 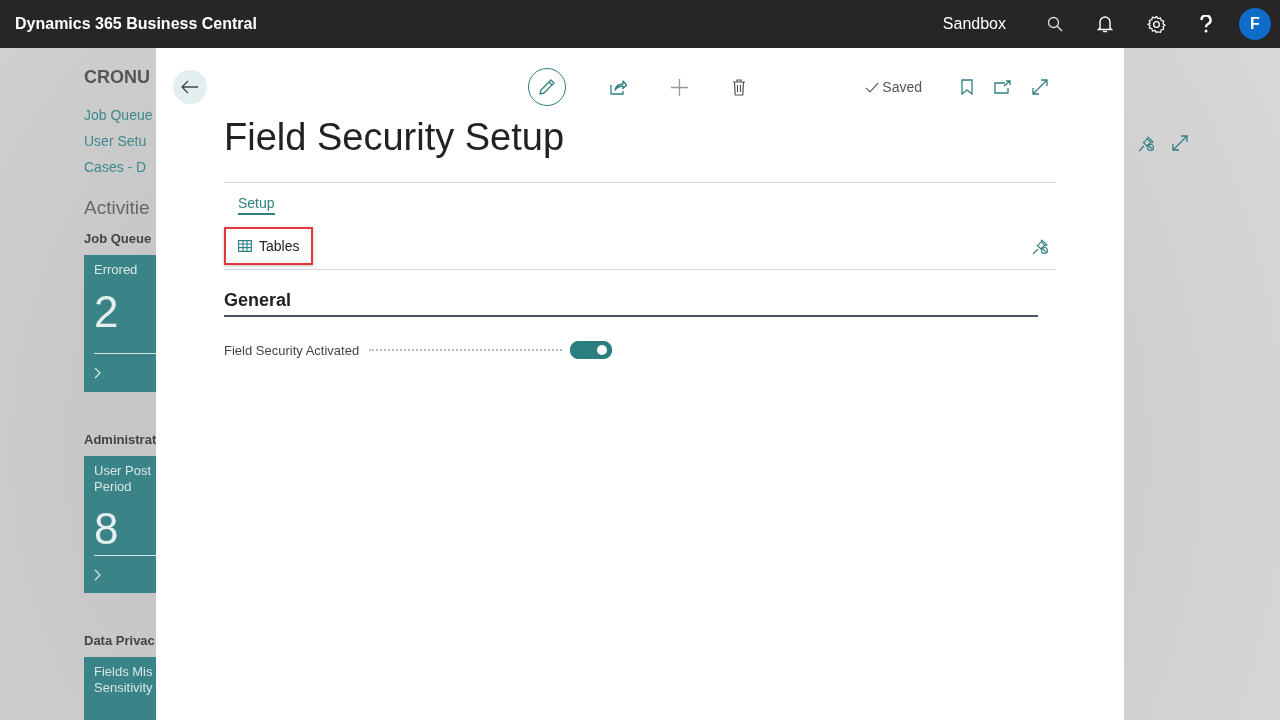 What do you see at coordinates (974, 24) in the screenshot?
I see `environment-name: Sandbox` at bounding box center [974, 24].